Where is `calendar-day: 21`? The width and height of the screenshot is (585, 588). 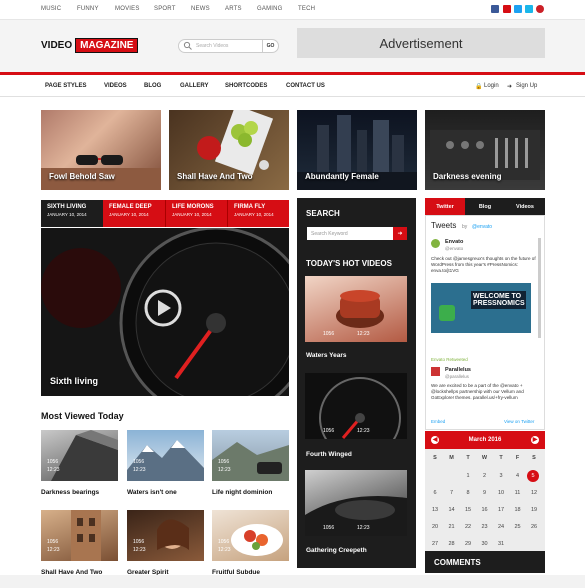
calendar-day: 21 is located at coordinates (452, 527).